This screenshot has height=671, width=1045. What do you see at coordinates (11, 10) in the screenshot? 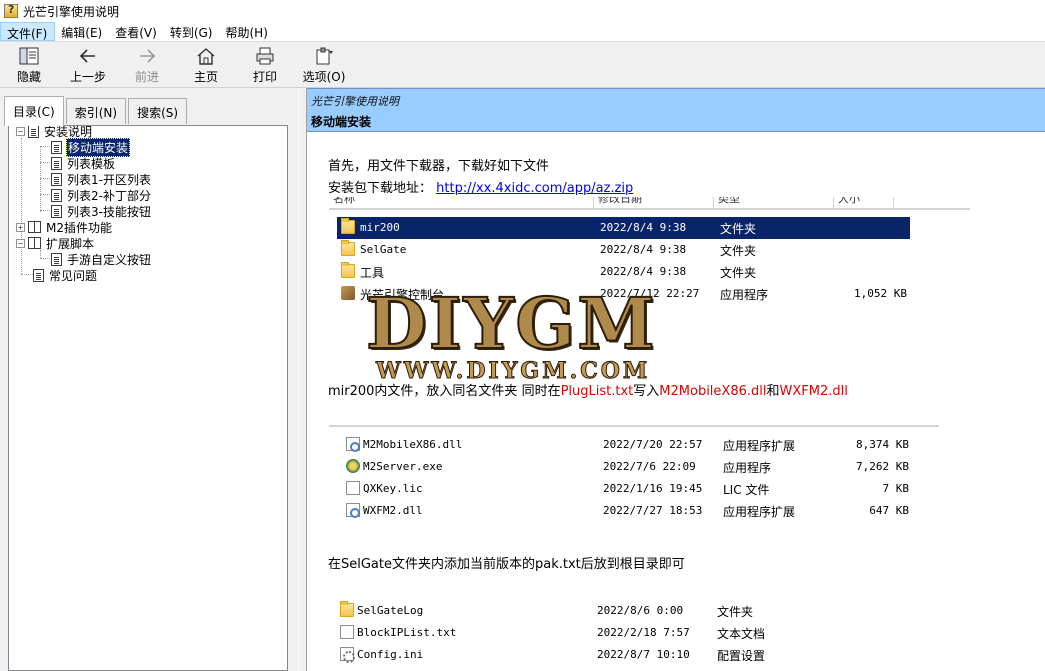
I see `help-app-icon` at bounding box center [11, 10].